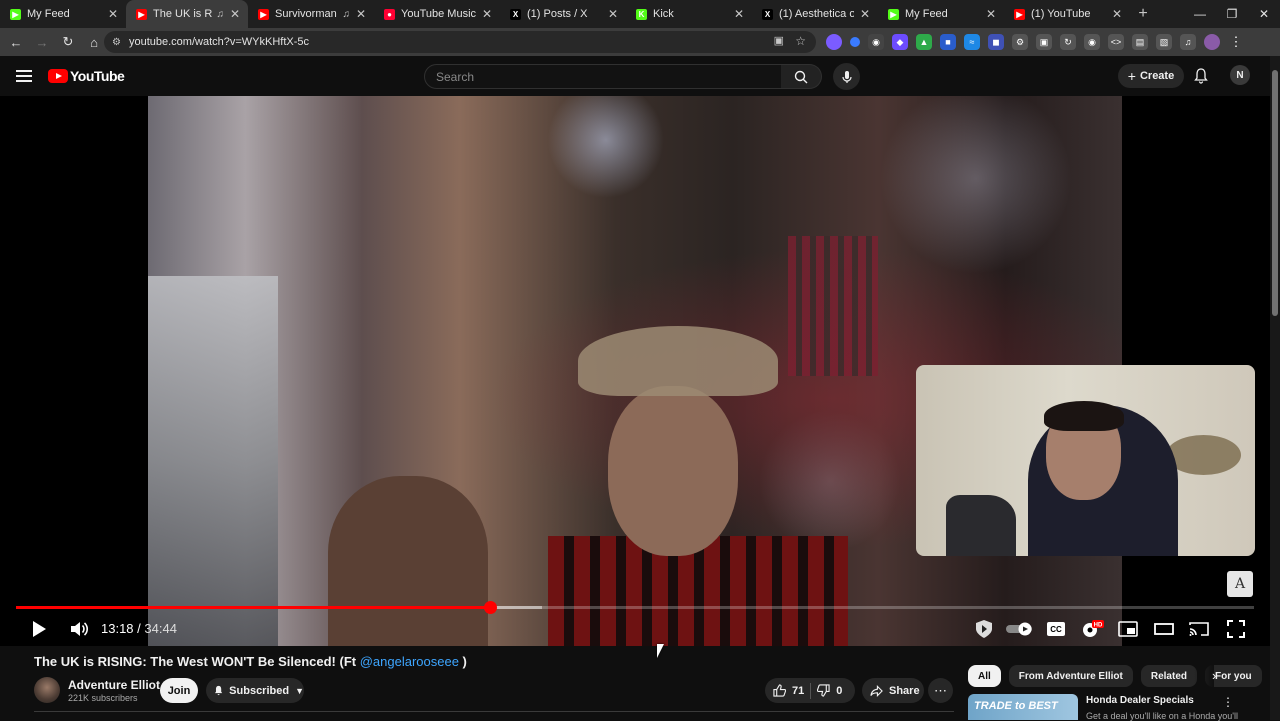 This screenshot has height=721, width=1280. What do you see at coordinates (1140, 42) in the screenshot?
I see `sidebar-icon: ▤` at bounding box center [1140, 42].